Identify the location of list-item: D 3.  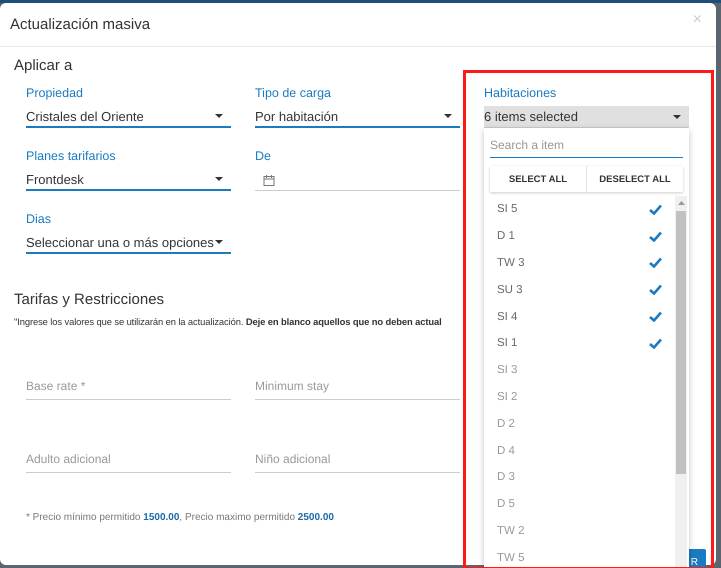
(579, 477).